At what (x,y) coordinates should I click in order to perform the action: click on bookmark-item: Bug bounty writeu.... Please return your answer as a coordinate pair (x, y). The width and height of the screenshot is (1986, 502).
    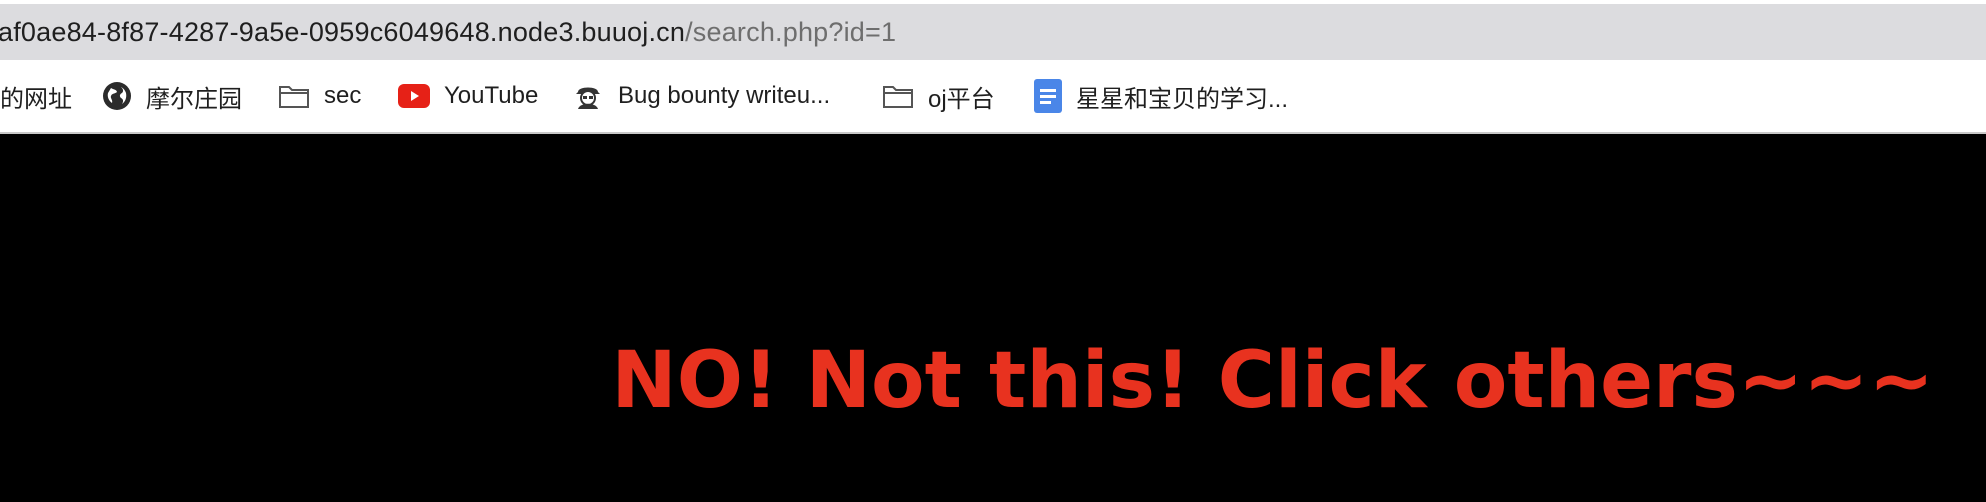
    Looking at the image, I should click on (701, 96).